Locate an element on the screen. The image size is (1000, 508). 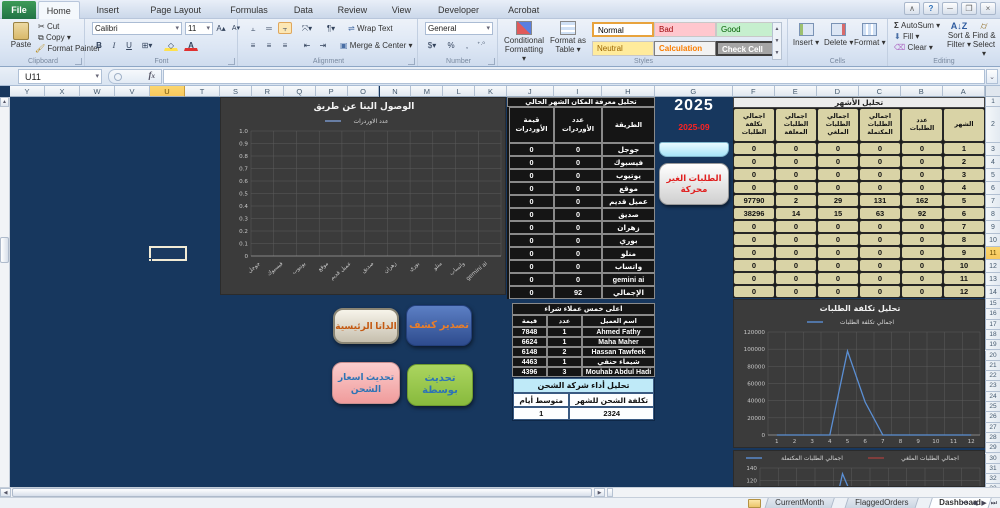
align-right-icon: ≡ is located at coordinates (285, 45).